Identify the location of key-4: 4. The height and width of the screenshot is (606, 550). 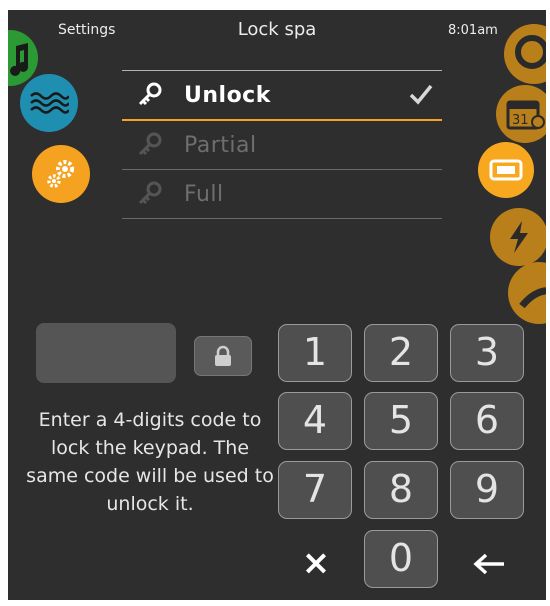
(315, 421).